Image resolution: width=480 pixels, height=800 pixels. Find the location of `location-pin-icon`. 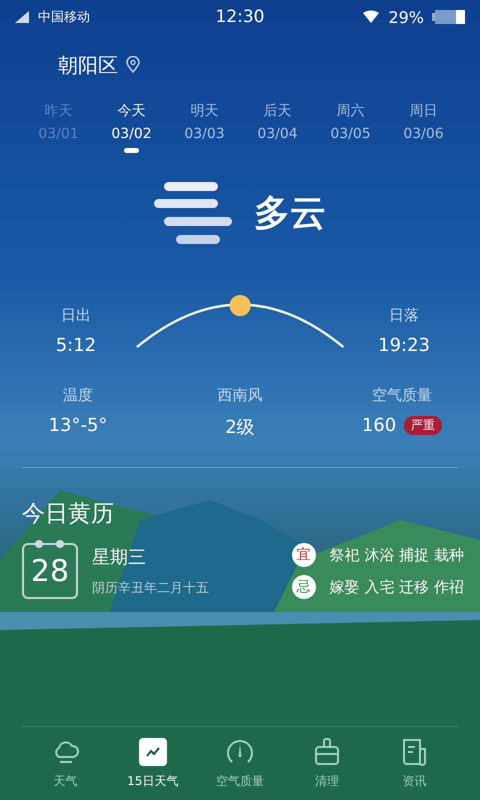

location-pin-icon is located at coordinates (133, 65).